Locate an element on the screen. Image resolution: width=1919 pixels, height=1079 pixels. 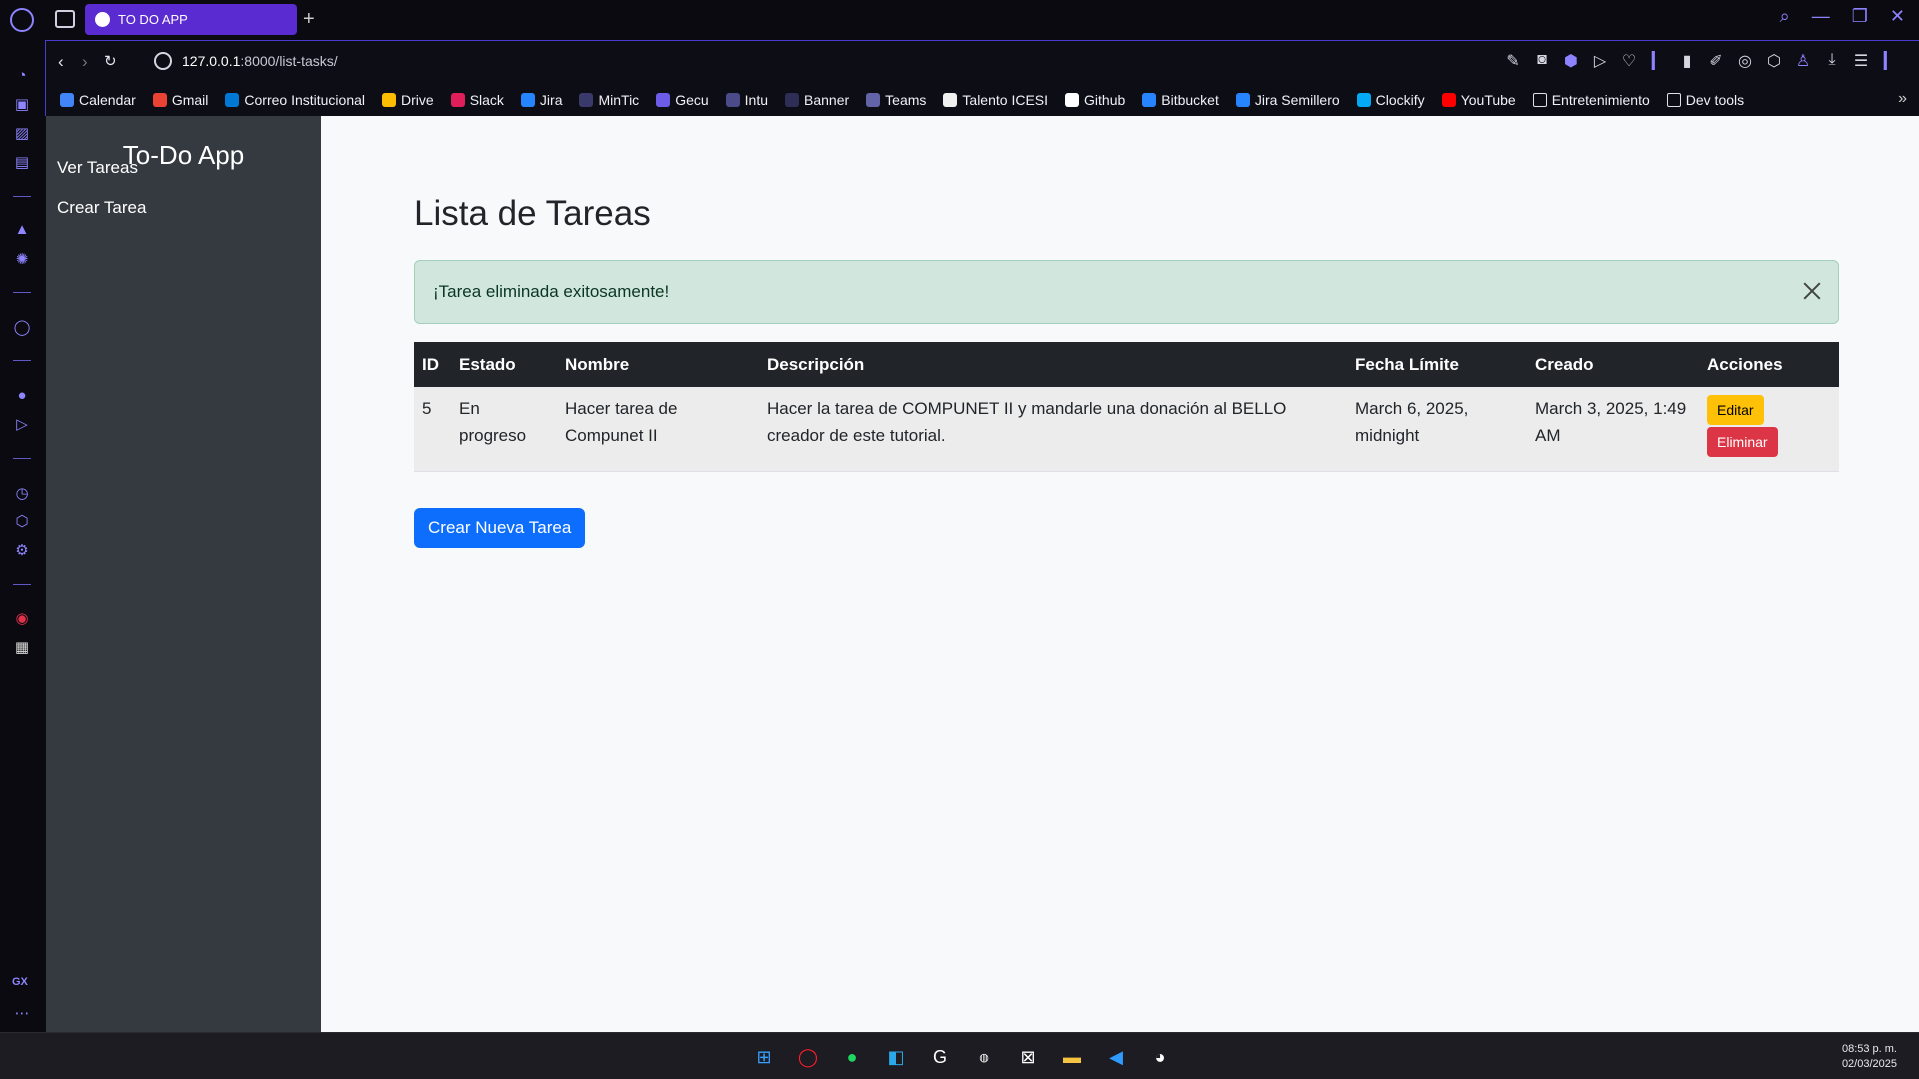
cheatsheet-icon: ▨ is located at coordinates (22, 134).